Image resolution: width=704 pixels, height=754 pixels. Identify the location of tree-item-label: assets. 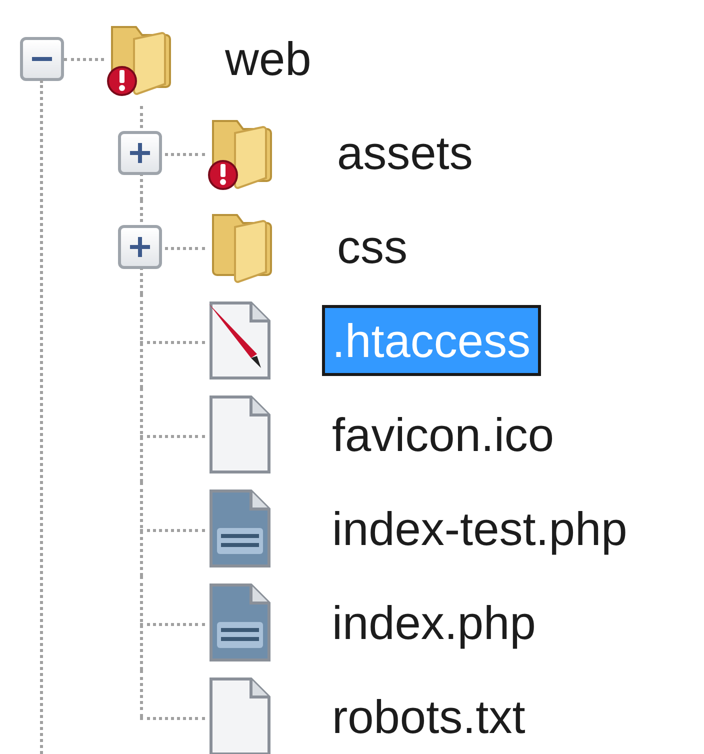
(405, 152).